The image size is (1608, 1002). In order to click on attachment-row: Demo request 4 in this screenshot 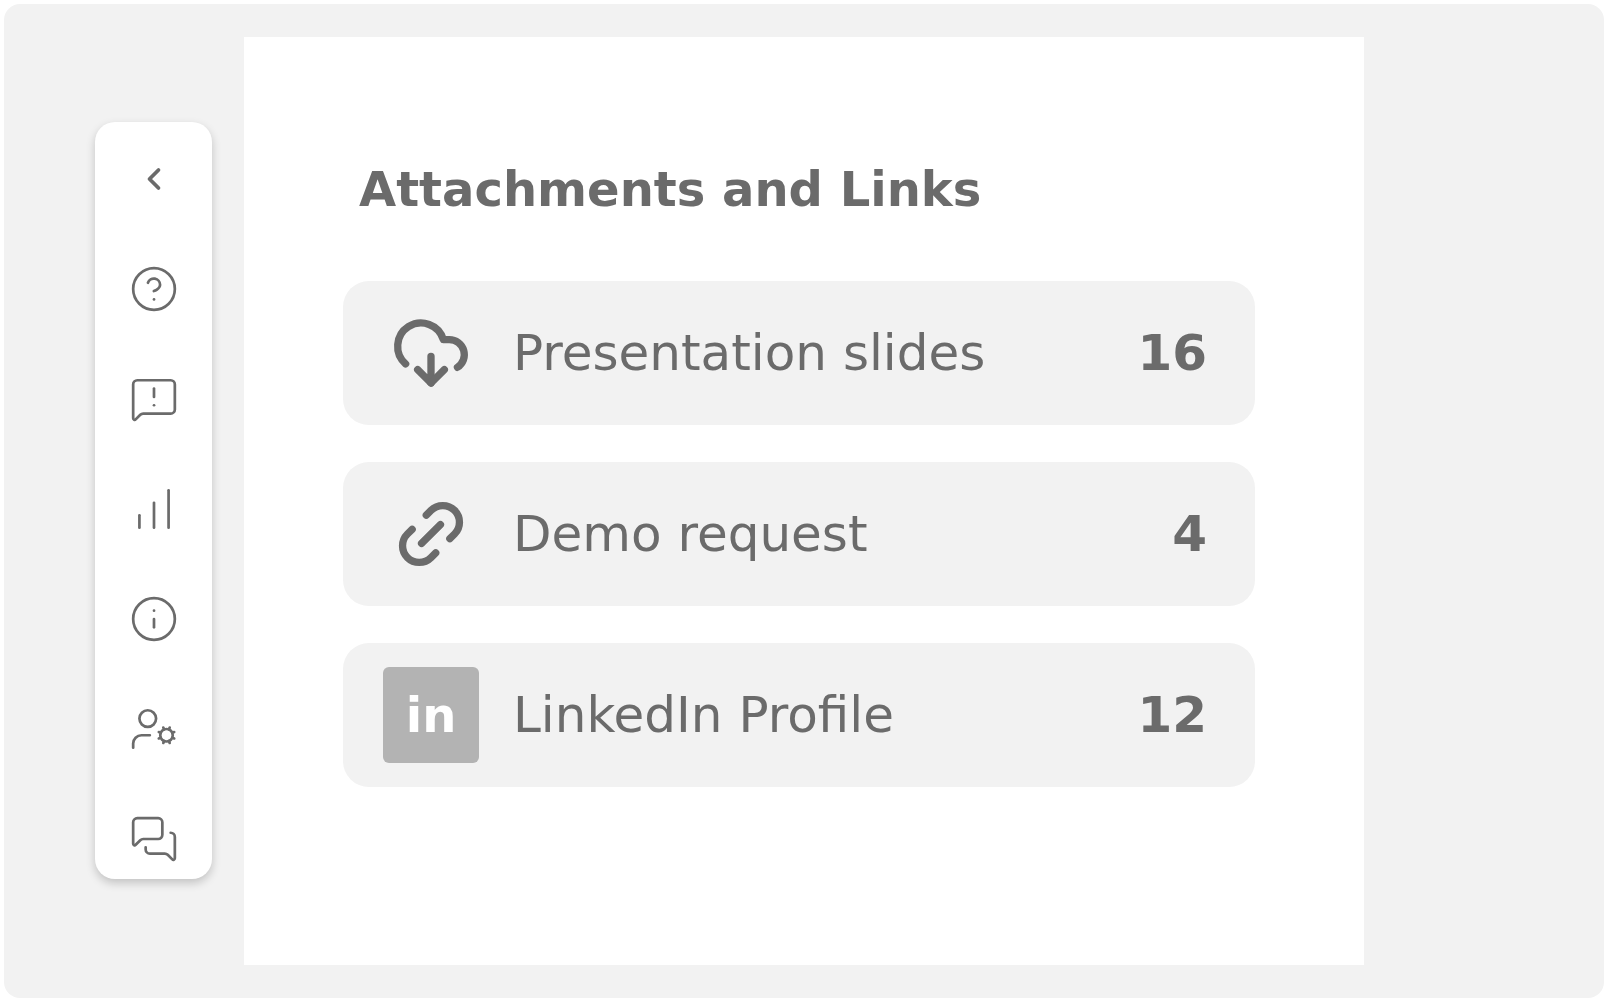, I will do `click(799, 534)`.